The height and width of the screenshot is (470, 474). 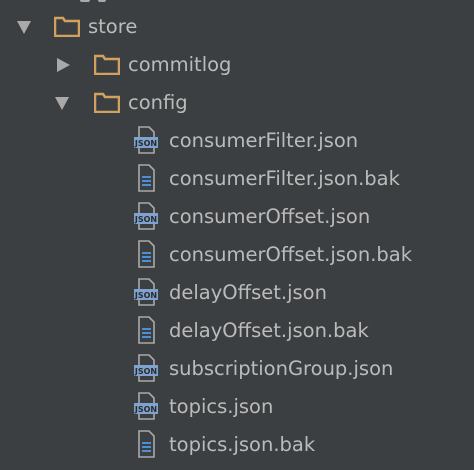 I want to click on tree-item-label: commitlog, so click(x=180, y=64).